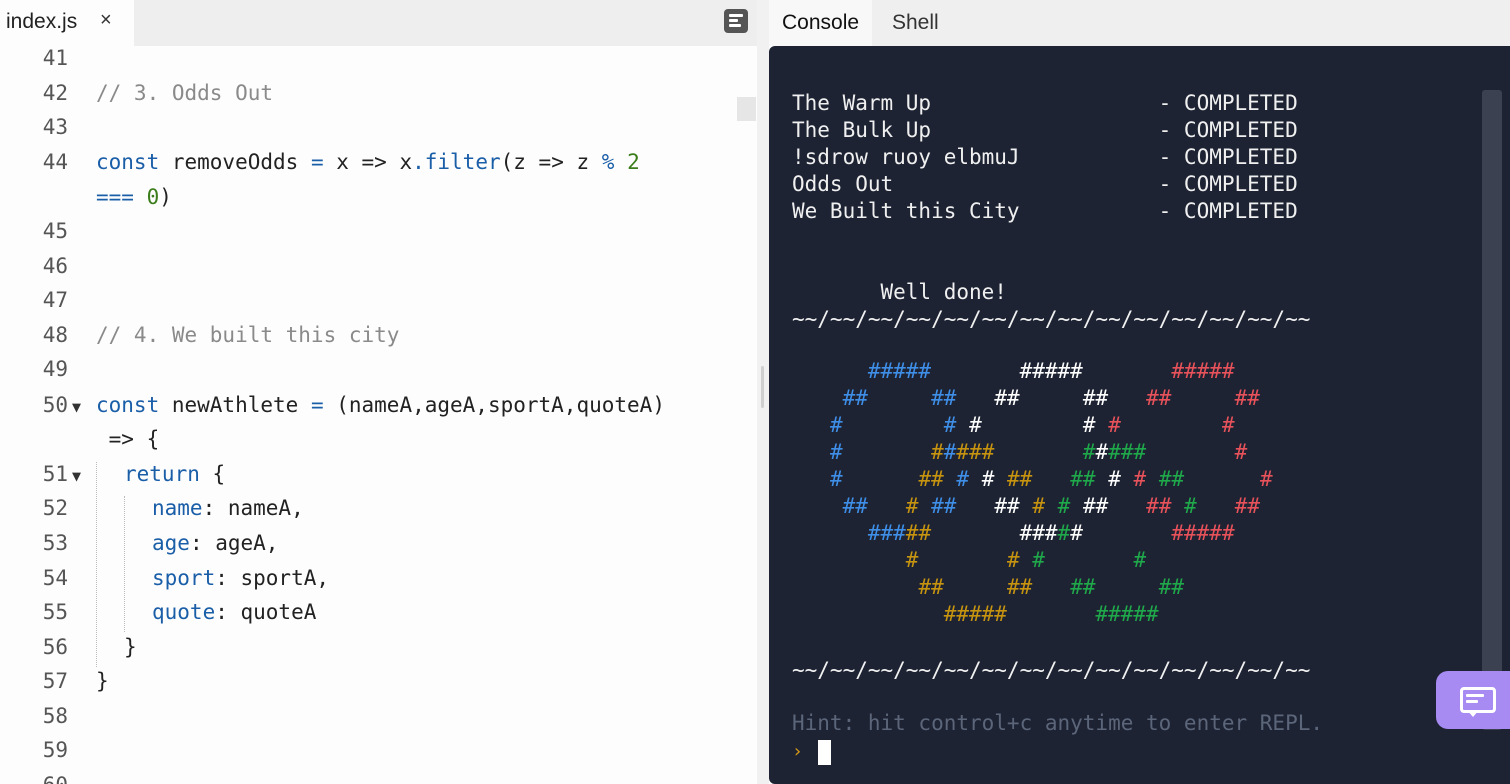  I want to click on editor-tab-bar: index.js ×, so click(378, 23).